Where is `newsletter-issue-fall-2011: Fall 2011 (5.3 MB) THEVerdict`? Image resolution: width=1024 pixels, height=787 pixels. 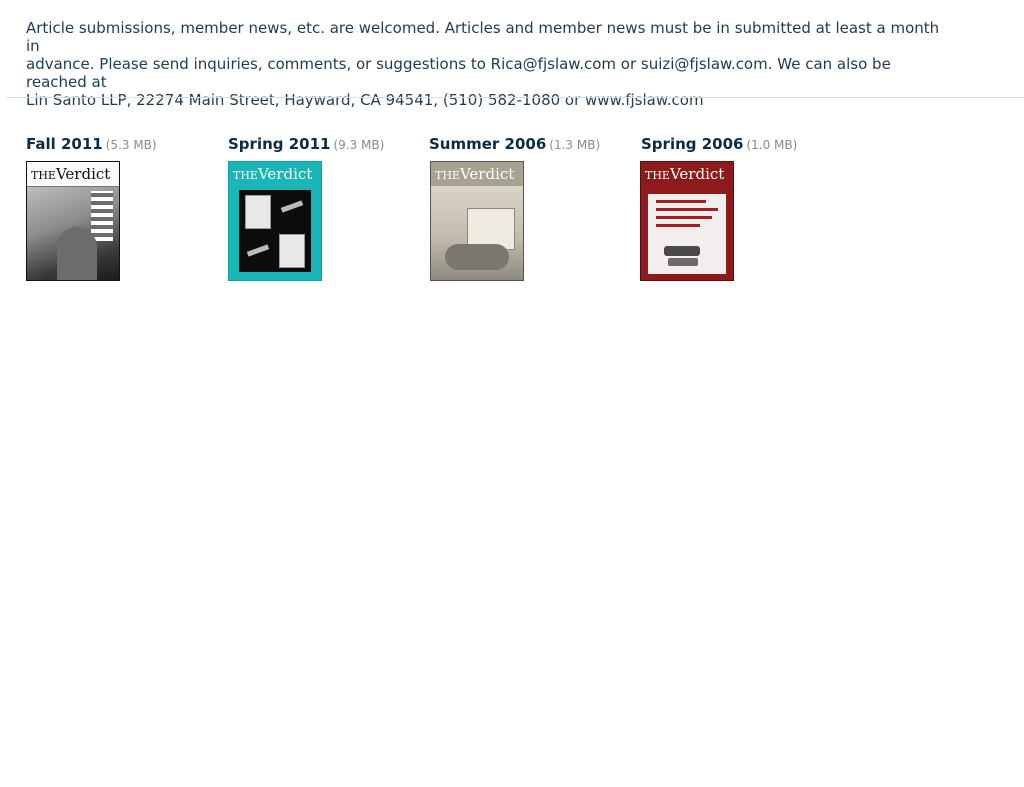 newsletter-issue-fall-2011: Fall 2011 (5.3 MB) THEVerdict is located at coordinates (91, 207).